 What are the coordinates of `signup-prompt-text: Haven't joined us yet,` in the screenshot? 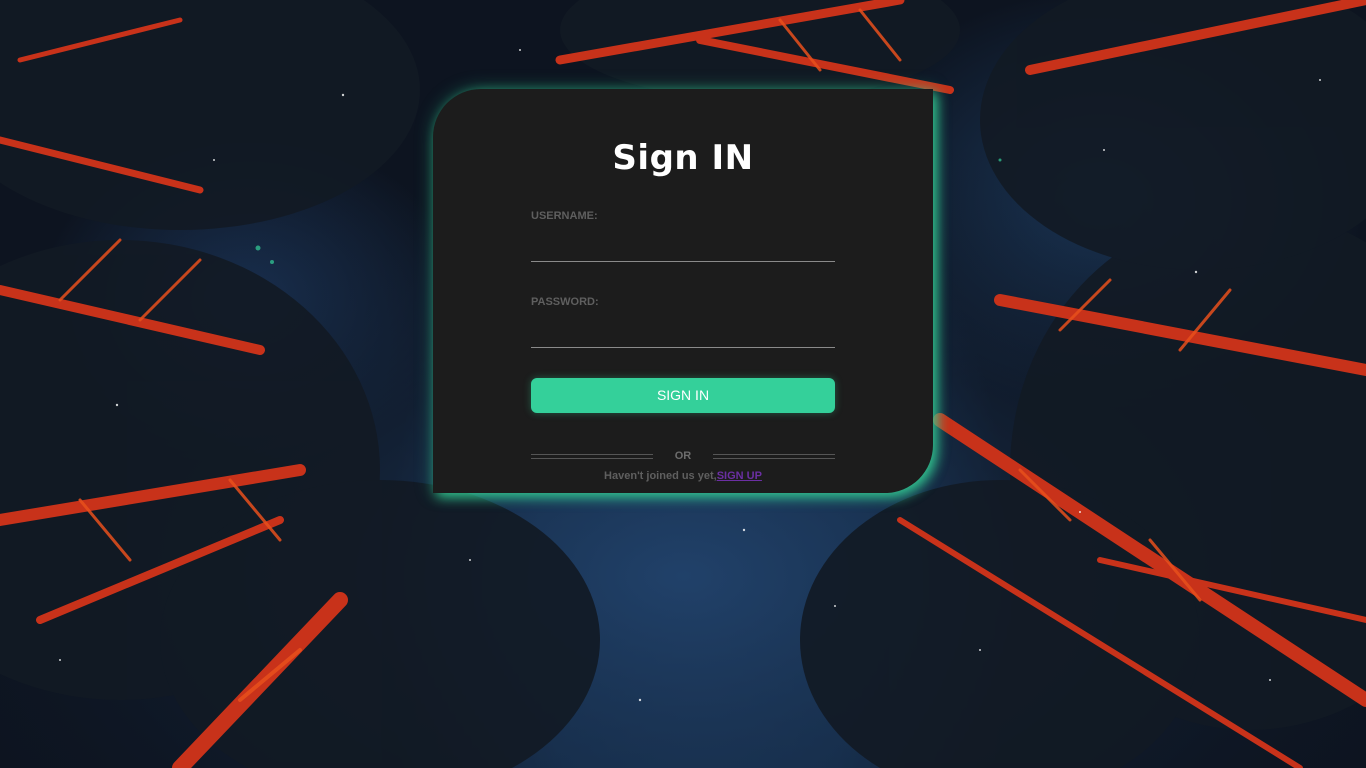 It's located at (660, 476).